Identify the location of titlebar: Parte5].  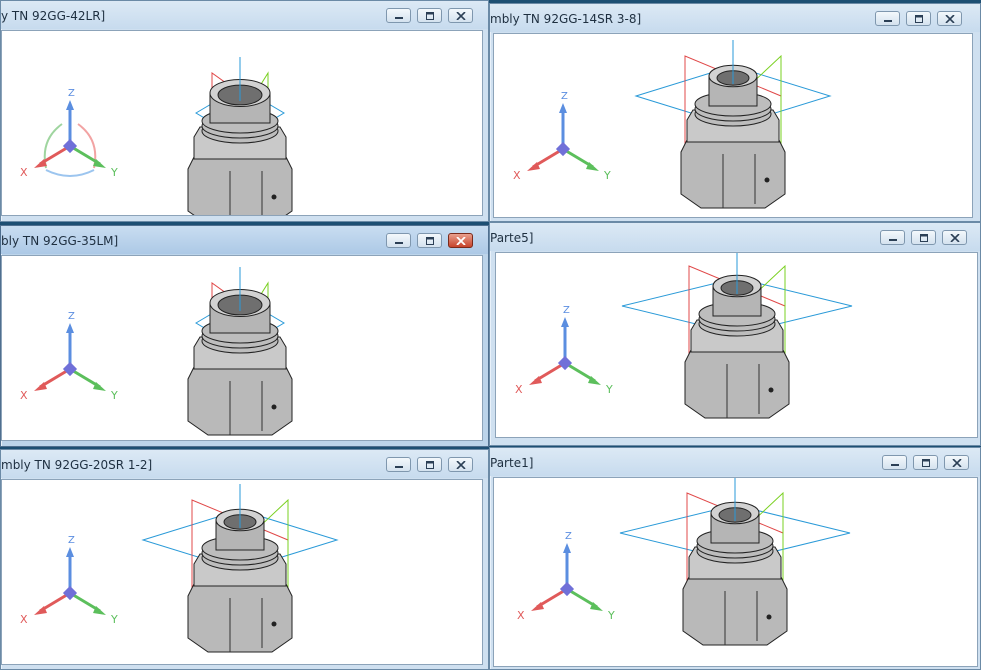
(735, 237).